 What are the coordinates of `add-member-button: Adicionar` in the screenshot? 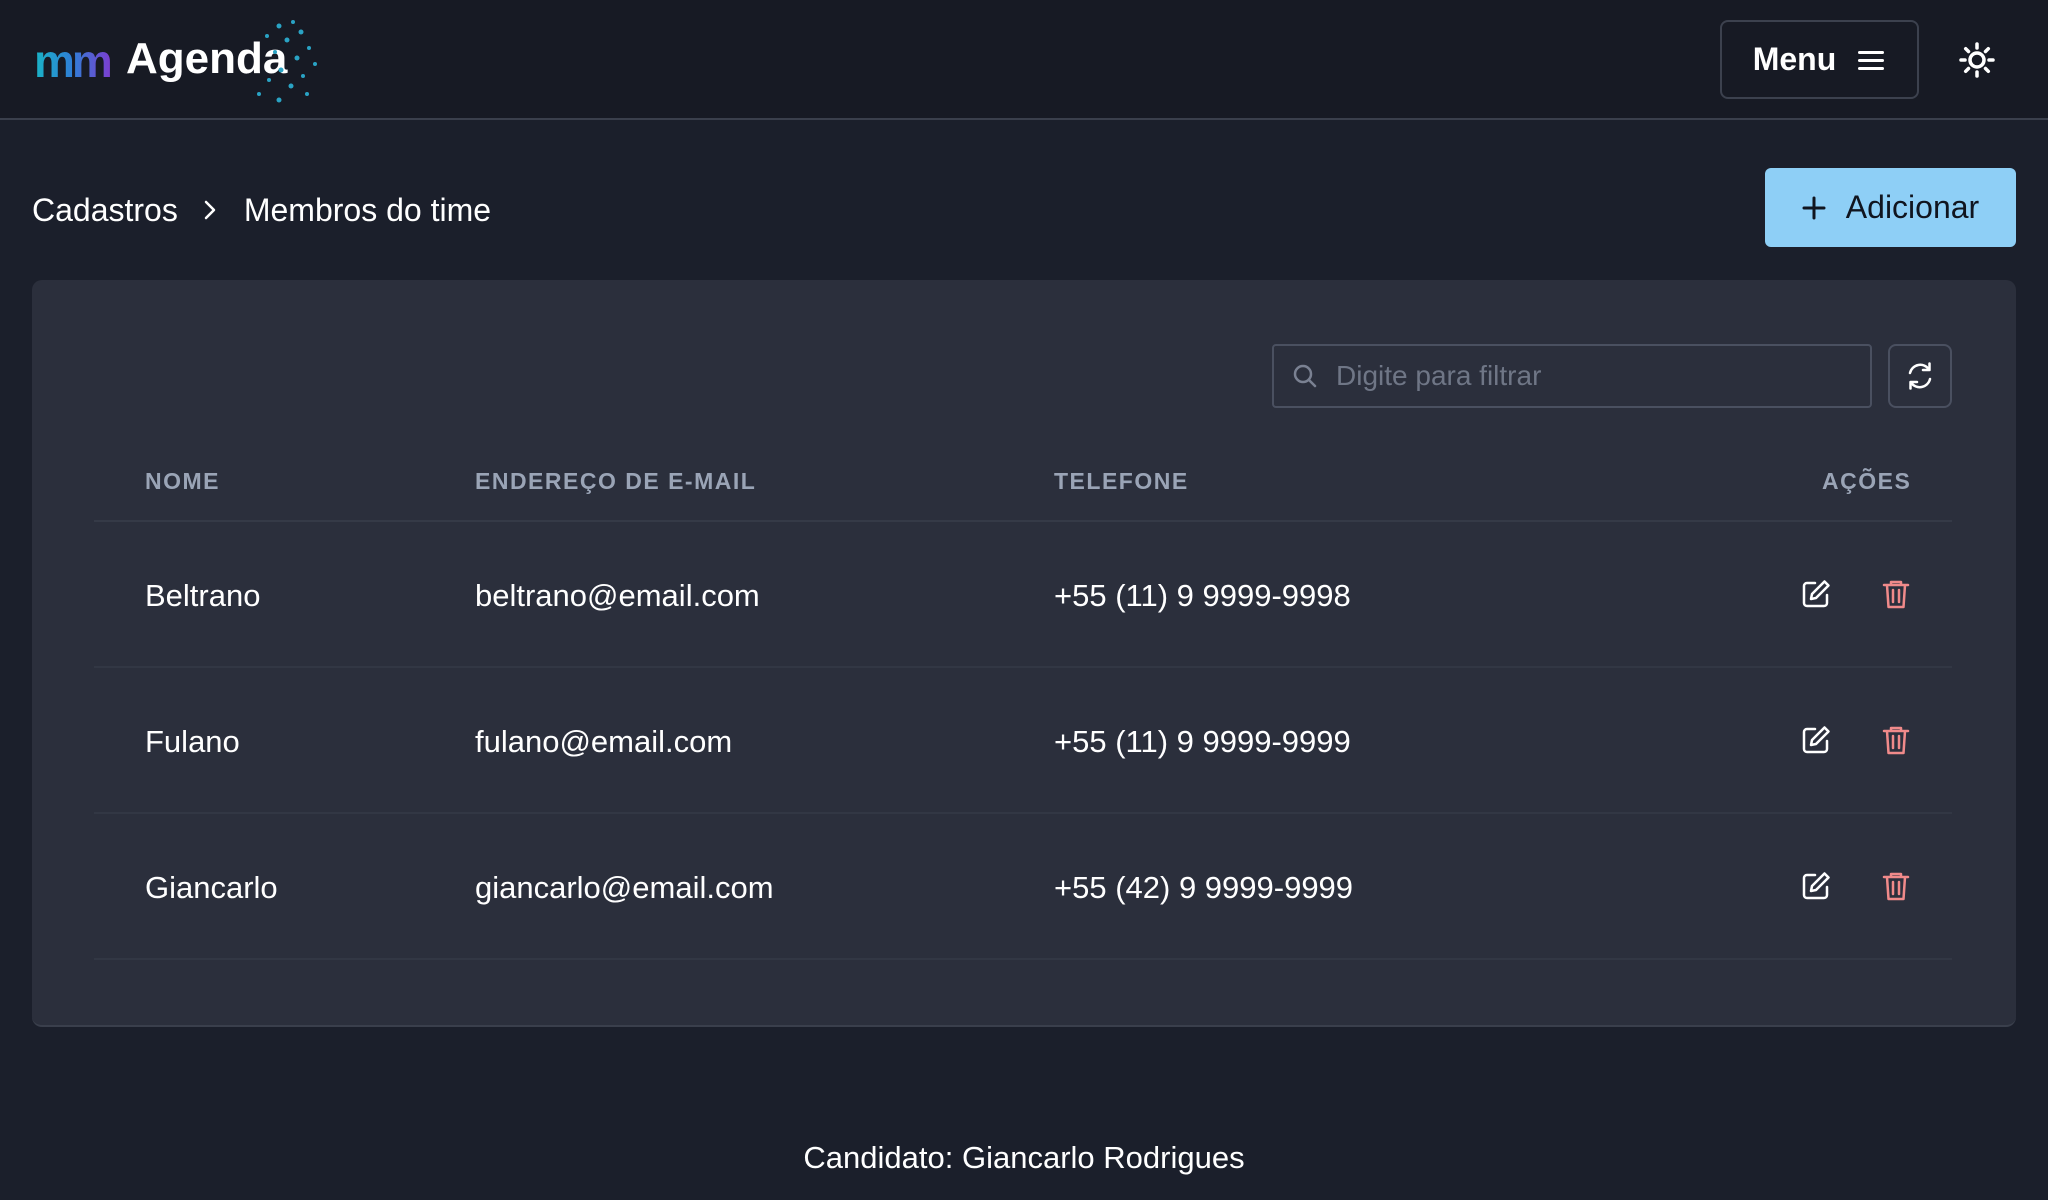 It's located at (1890, 207).